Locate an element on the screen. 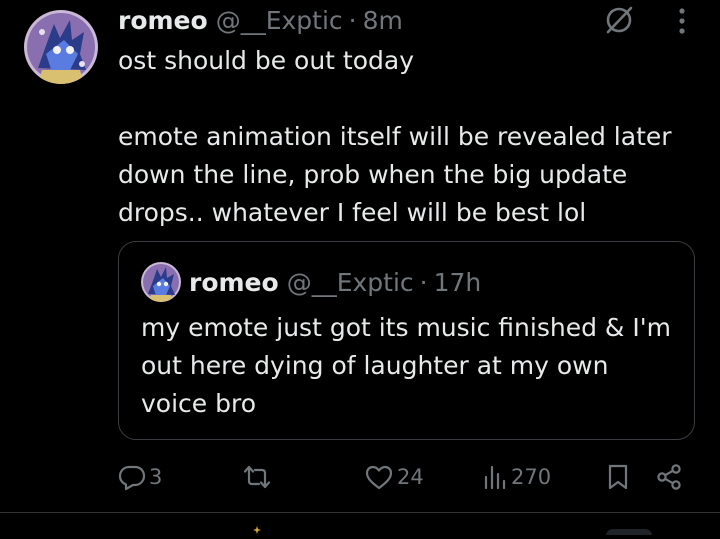  bookmark-icon is located at coordinates (618, 477).